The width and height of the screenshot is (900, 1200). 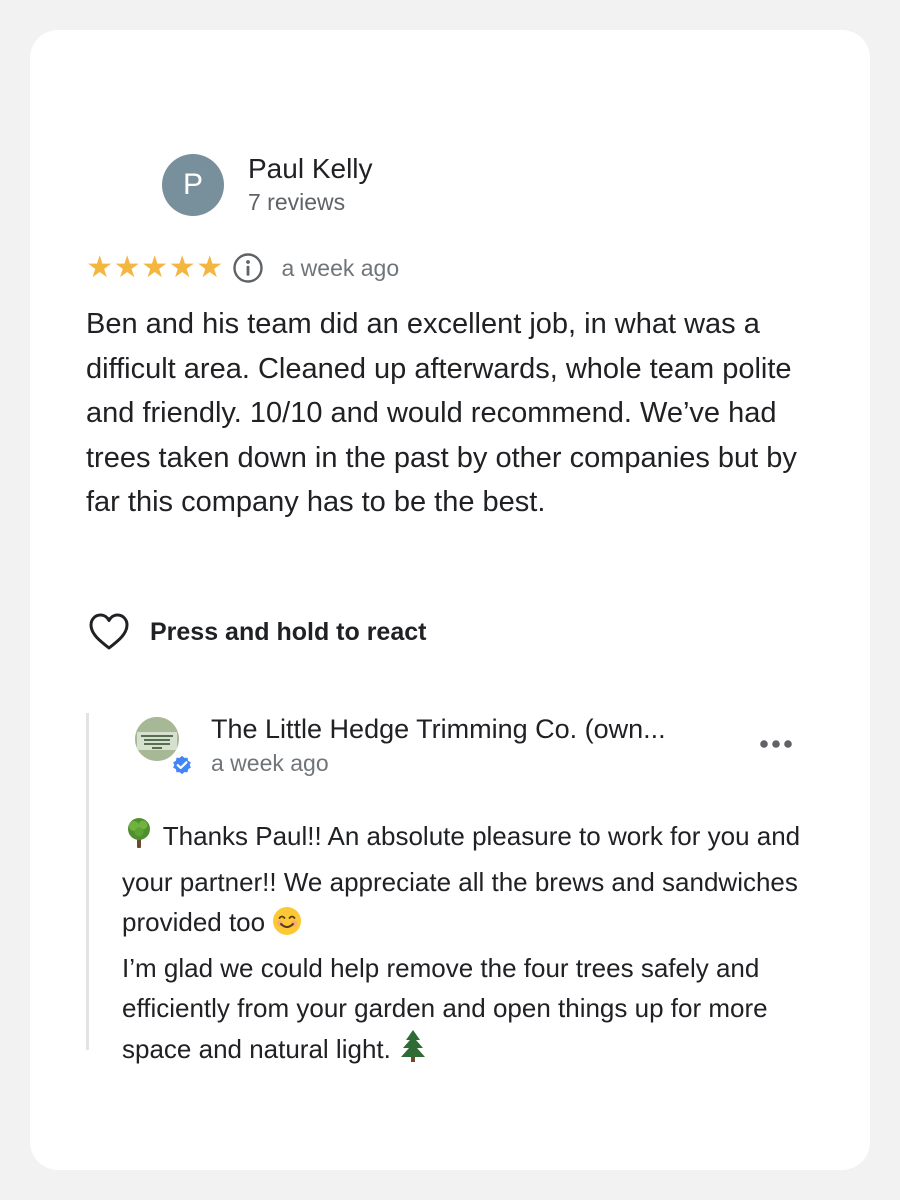 I want to click on rating-row: ★ ★ ★ ★ ★ a week ago, so click(x=242, y=268).